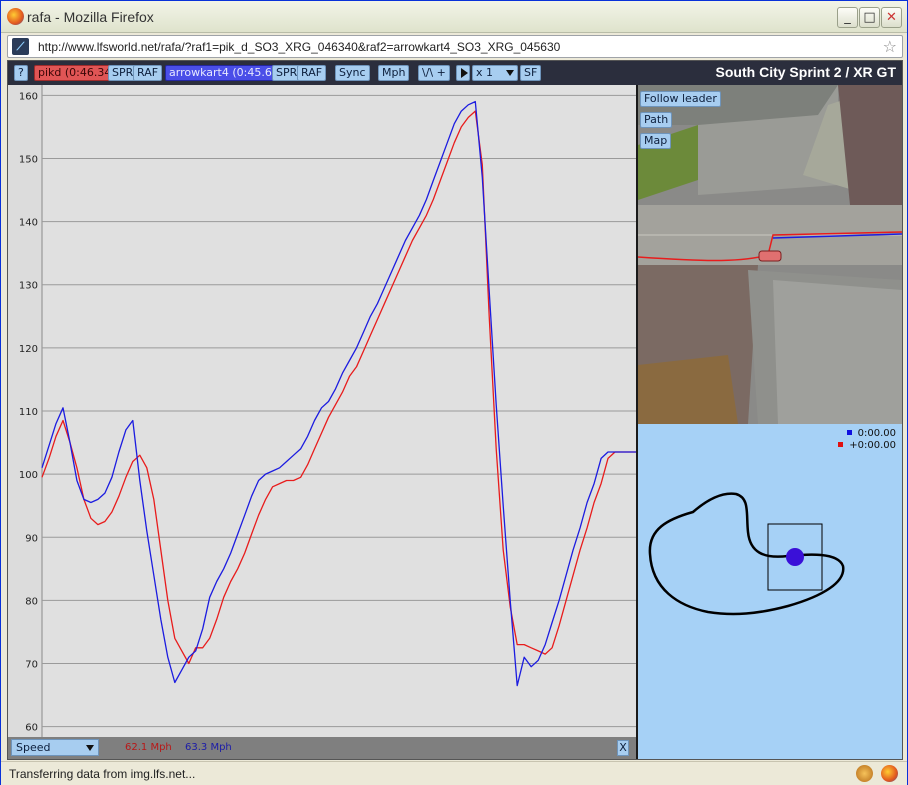  I want to click on y-tick-label-150: 150, so click(28, 159).